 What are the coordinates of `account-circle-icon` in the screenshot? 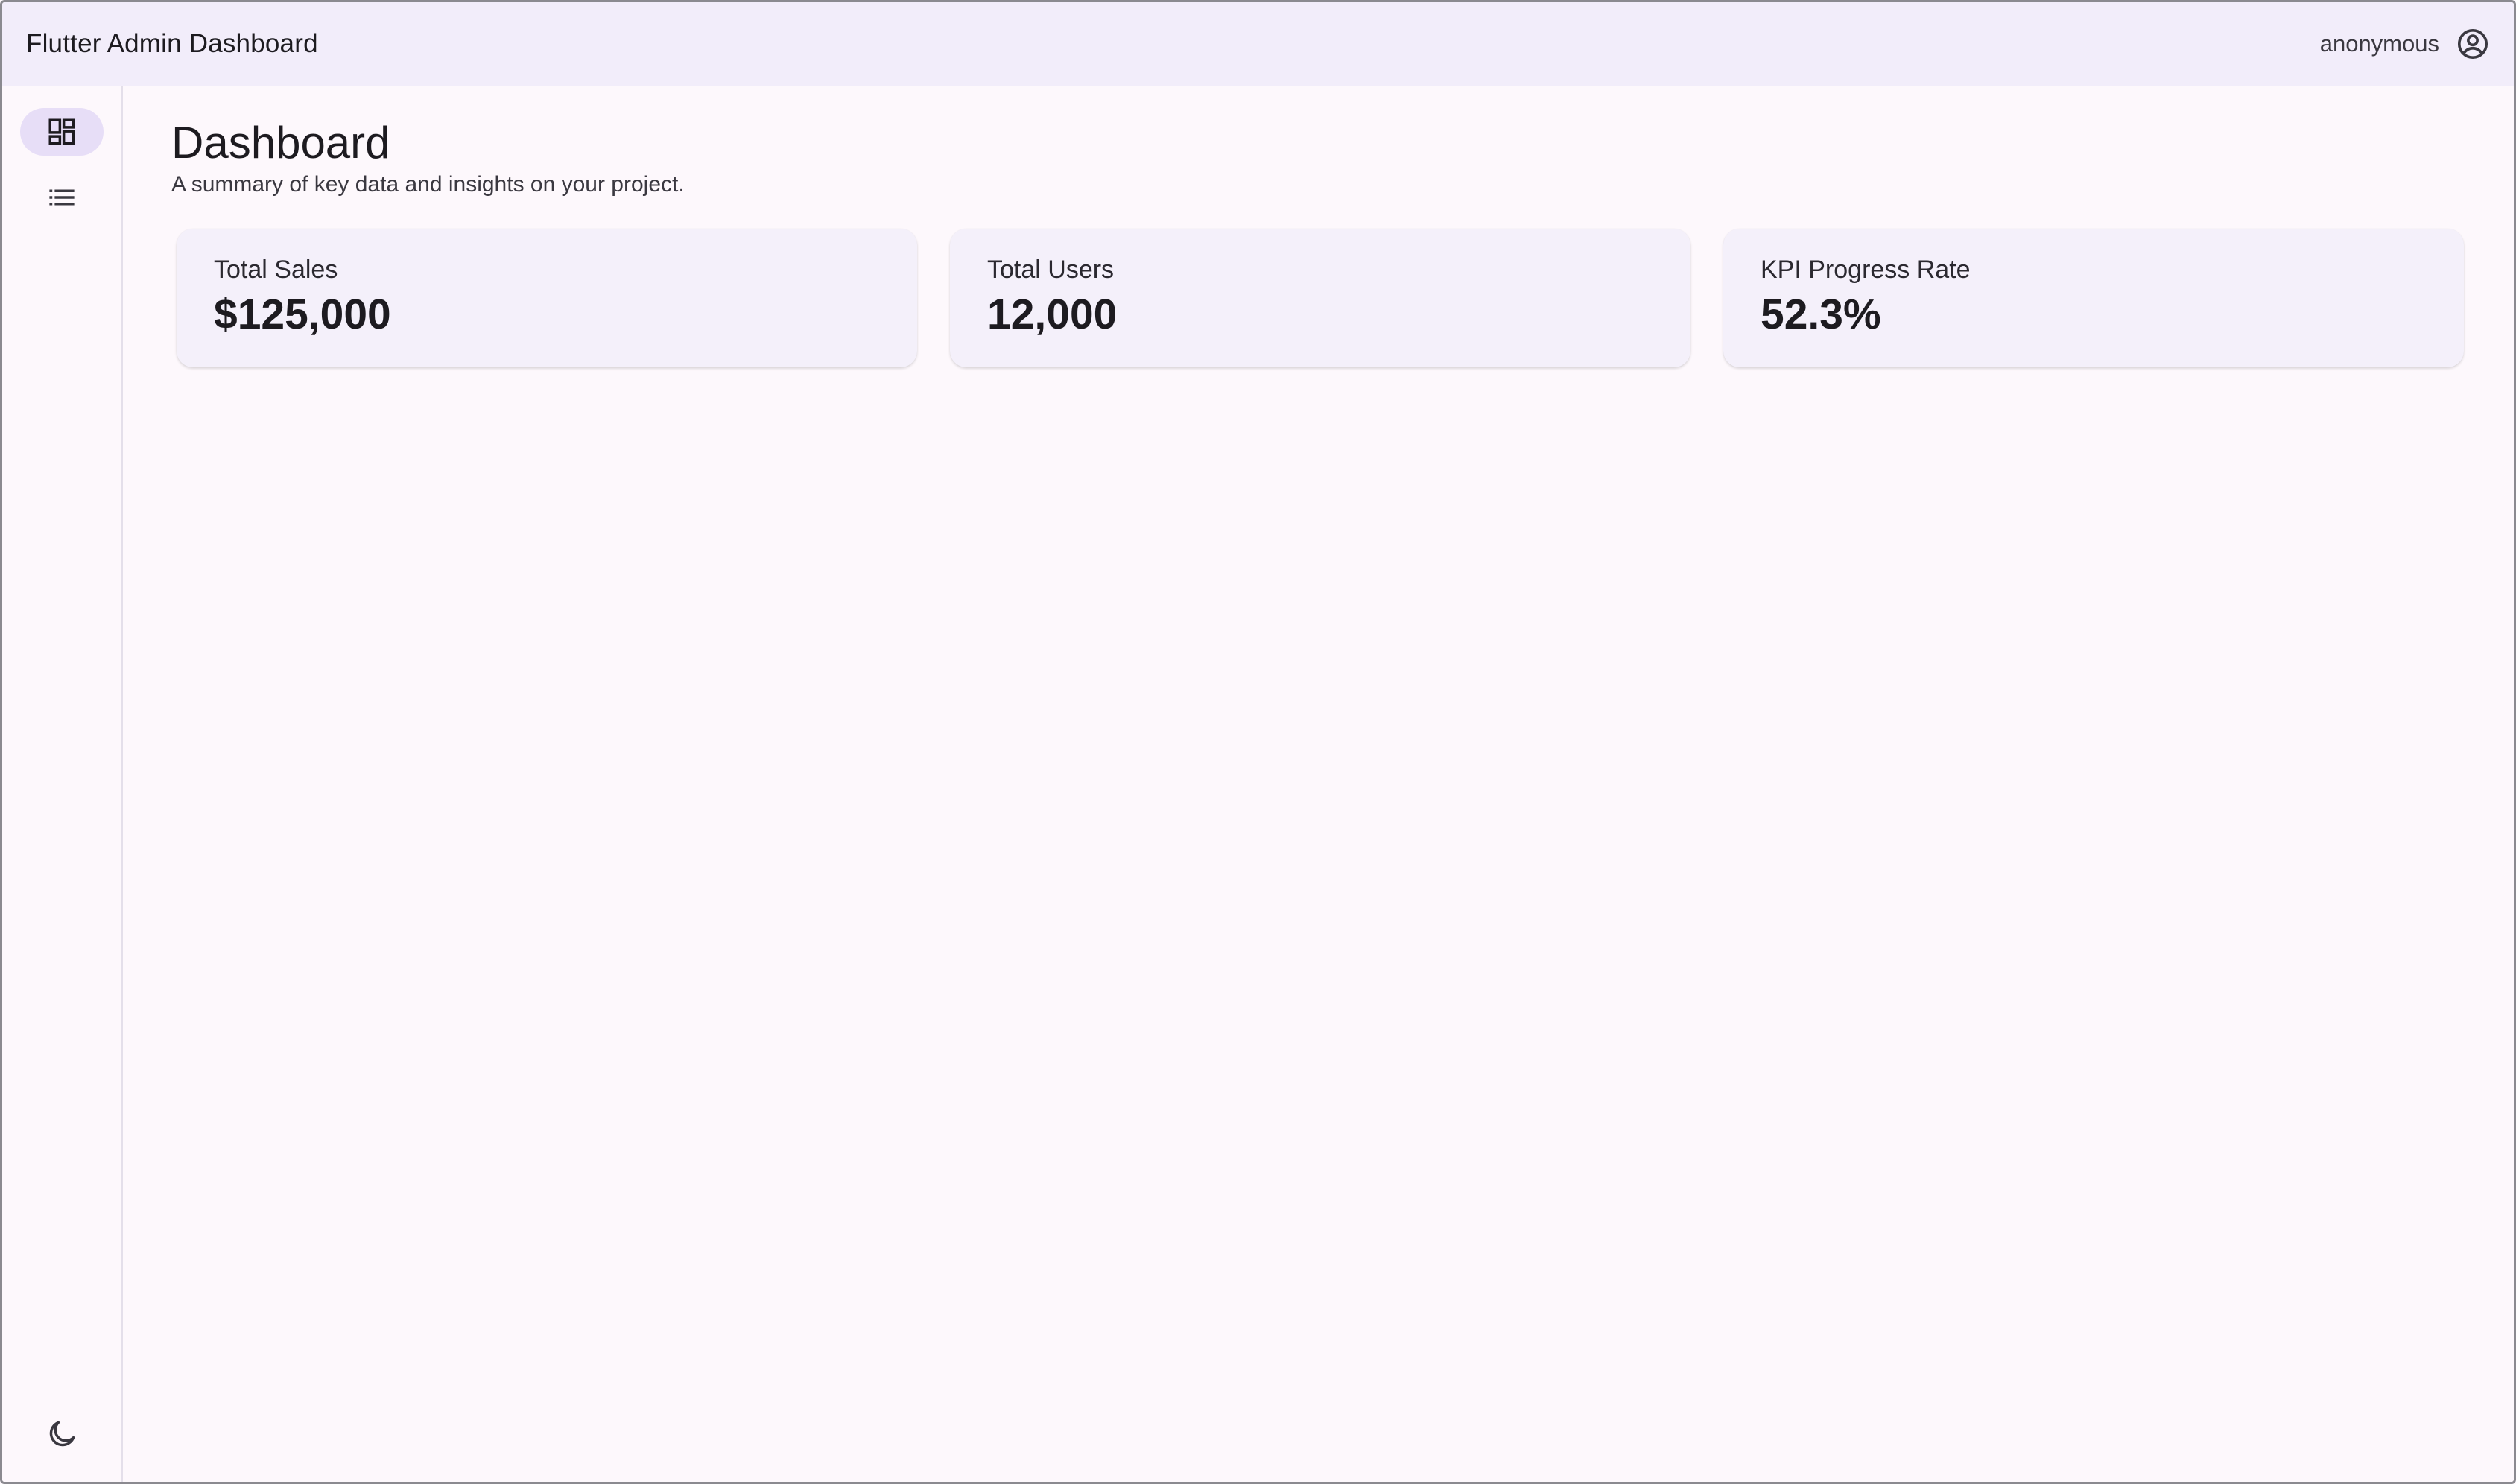 It's located at (2473, 44).